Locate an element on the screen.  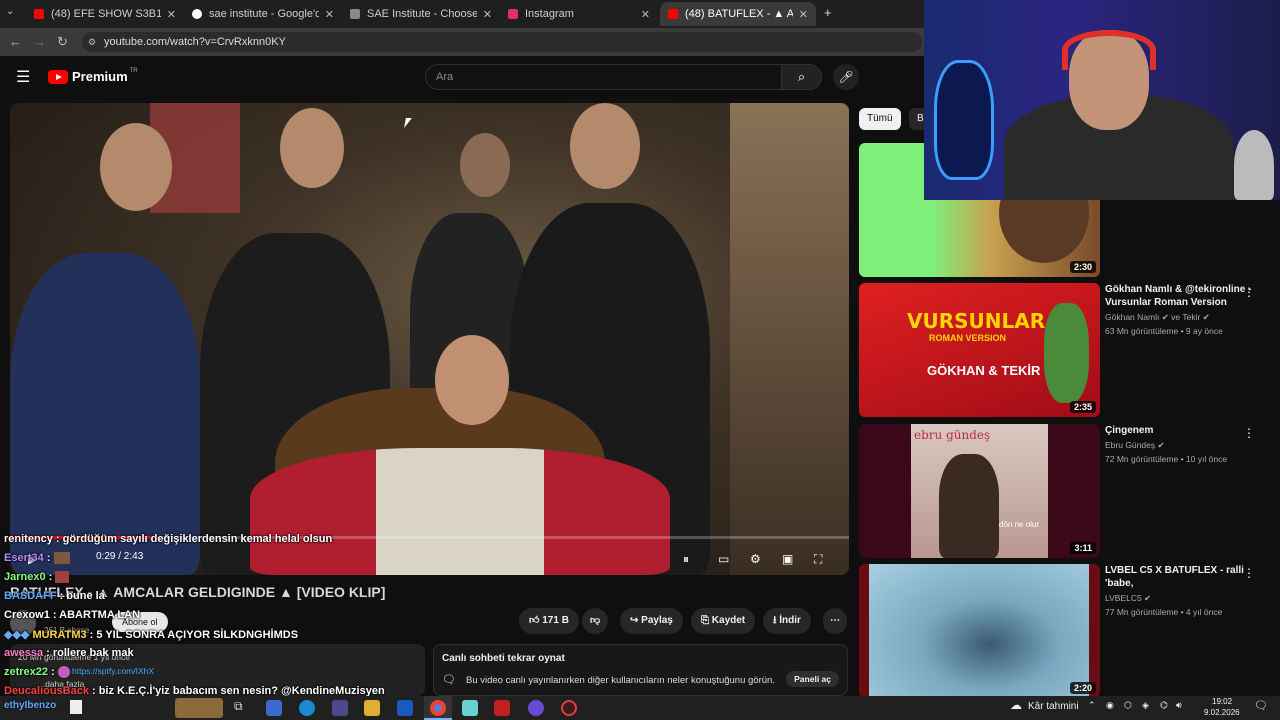
download-button: ⭳ İndir is located at coordinates (787, 621).